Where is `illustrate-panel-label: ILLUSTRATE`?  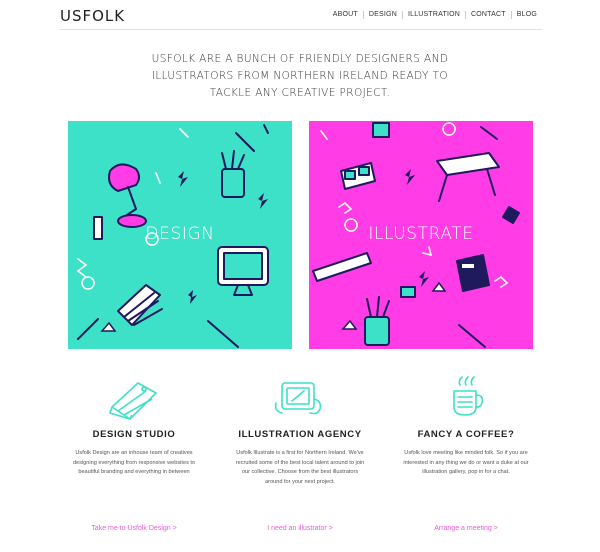 illustrate-panel-label: ILLUSTRATE is located at coordinates (421, 234).